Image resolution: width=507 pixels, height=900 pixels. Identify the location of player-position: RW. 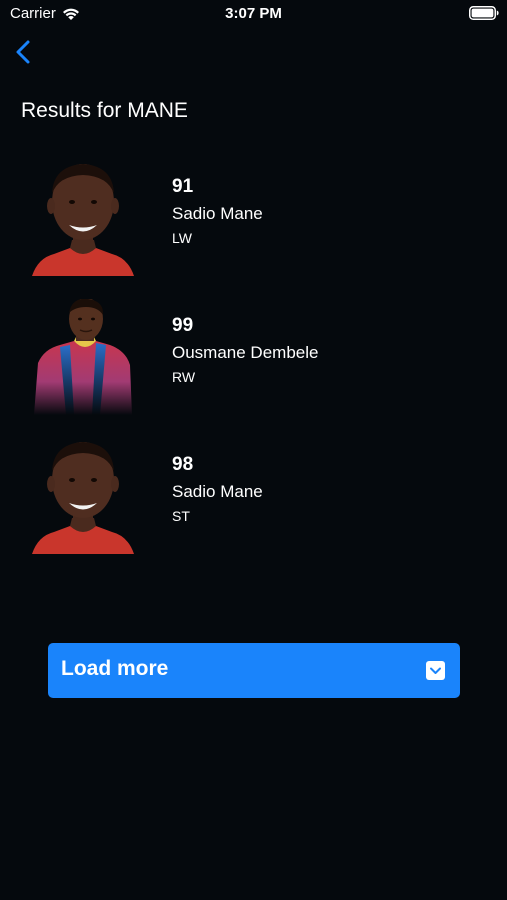
(184, 377).